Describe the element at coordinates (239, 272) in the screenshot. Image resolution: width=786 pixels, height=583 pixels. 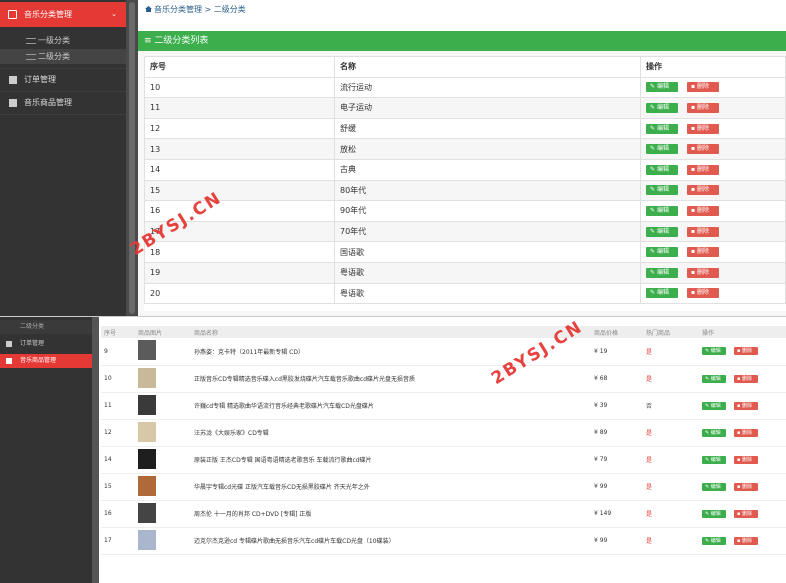
I see `cell-id: 19` at that location.